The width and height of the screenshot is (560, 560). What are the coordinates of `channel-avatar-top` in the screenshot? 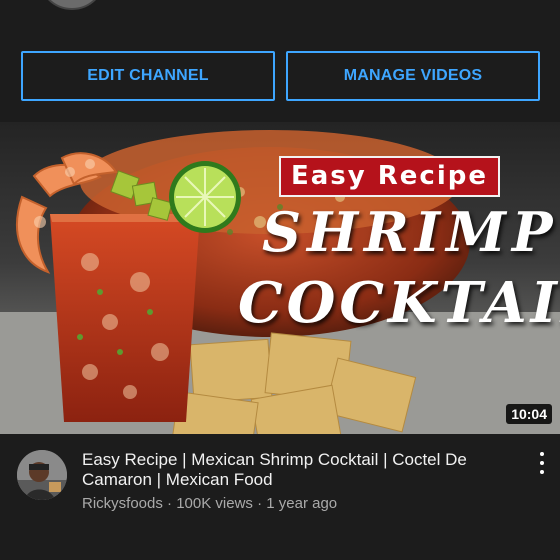 It's located at (72, 5).